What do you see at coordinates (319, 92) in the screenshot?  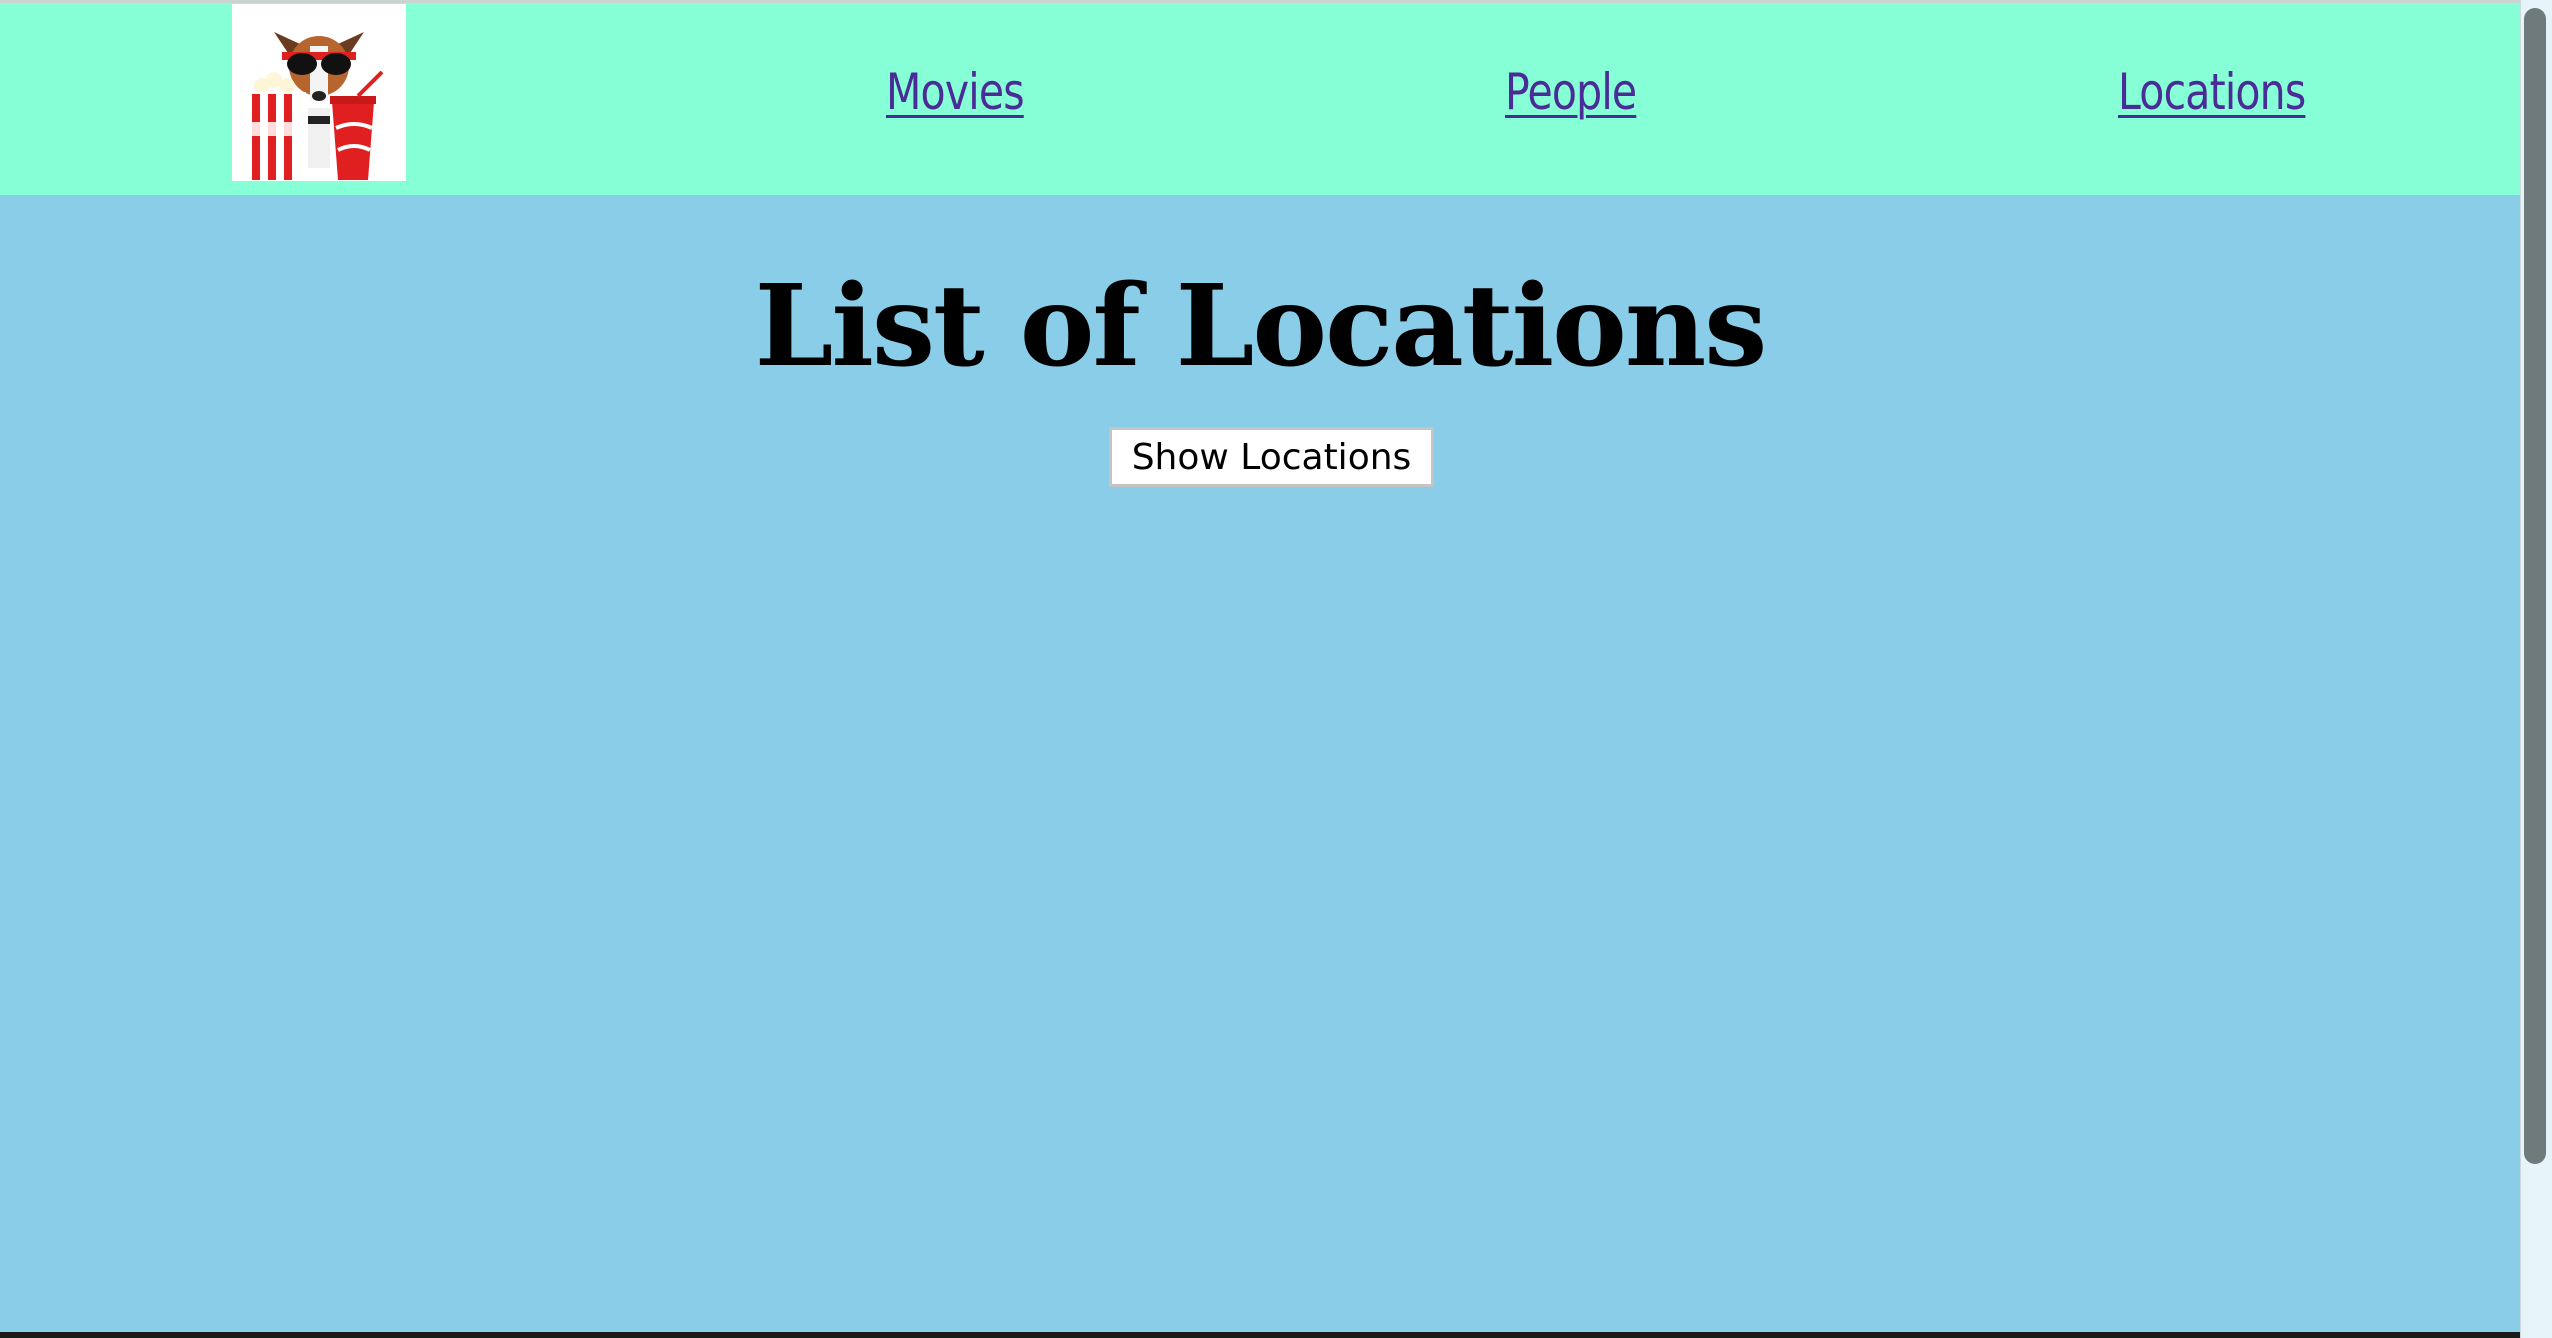 I see `popcorn-dog-logo-icon` at bounding box center [319, 92].